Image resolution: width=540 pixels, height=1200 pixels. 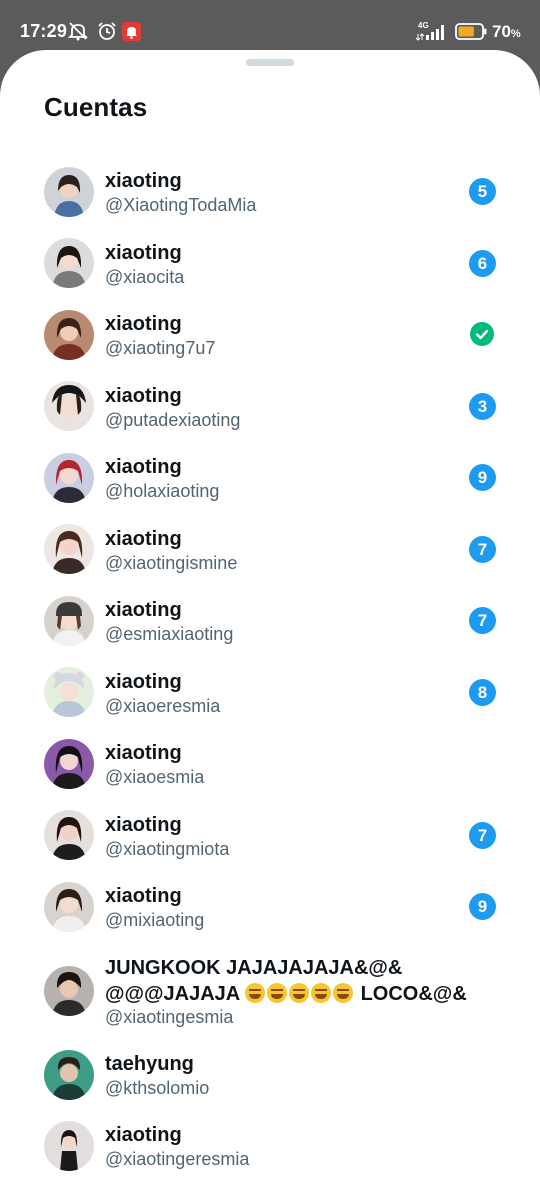 What do you see at coordinates (163, 706) in the screenshot?
I see `account-handle: @xiaoeresmia` at bounding box center [163, 706].